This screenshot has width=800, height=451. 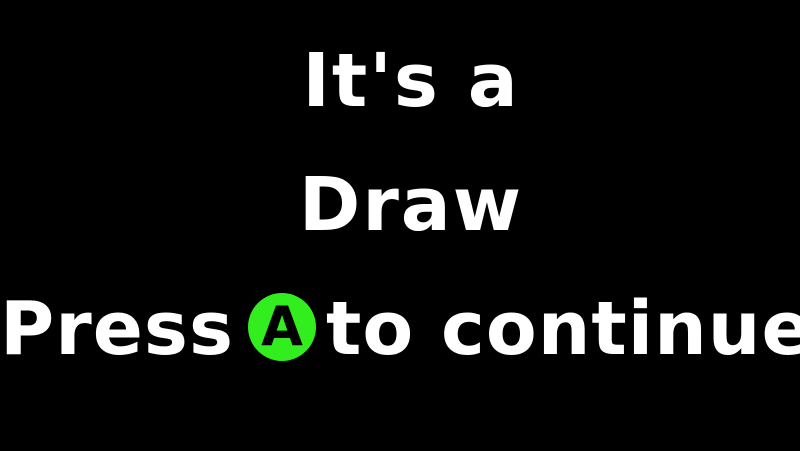 What do you see at coordinates (563, 329) in the screenshot?
I see `continue-prompt-suffix: to continue` at bounding box center [563, 329].